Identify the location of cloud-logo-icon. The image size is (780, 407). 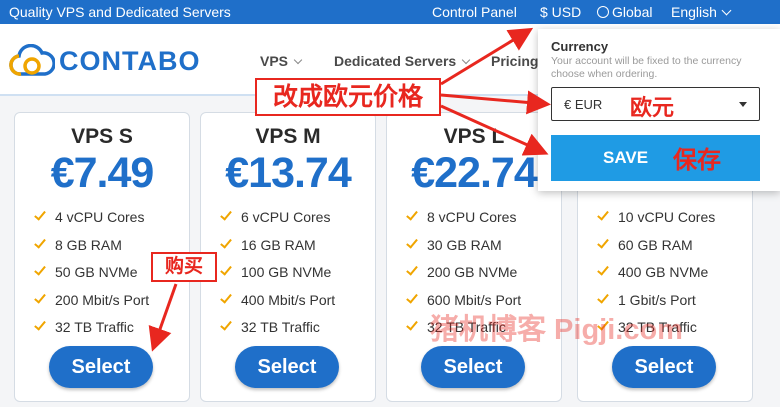
(32, 60).